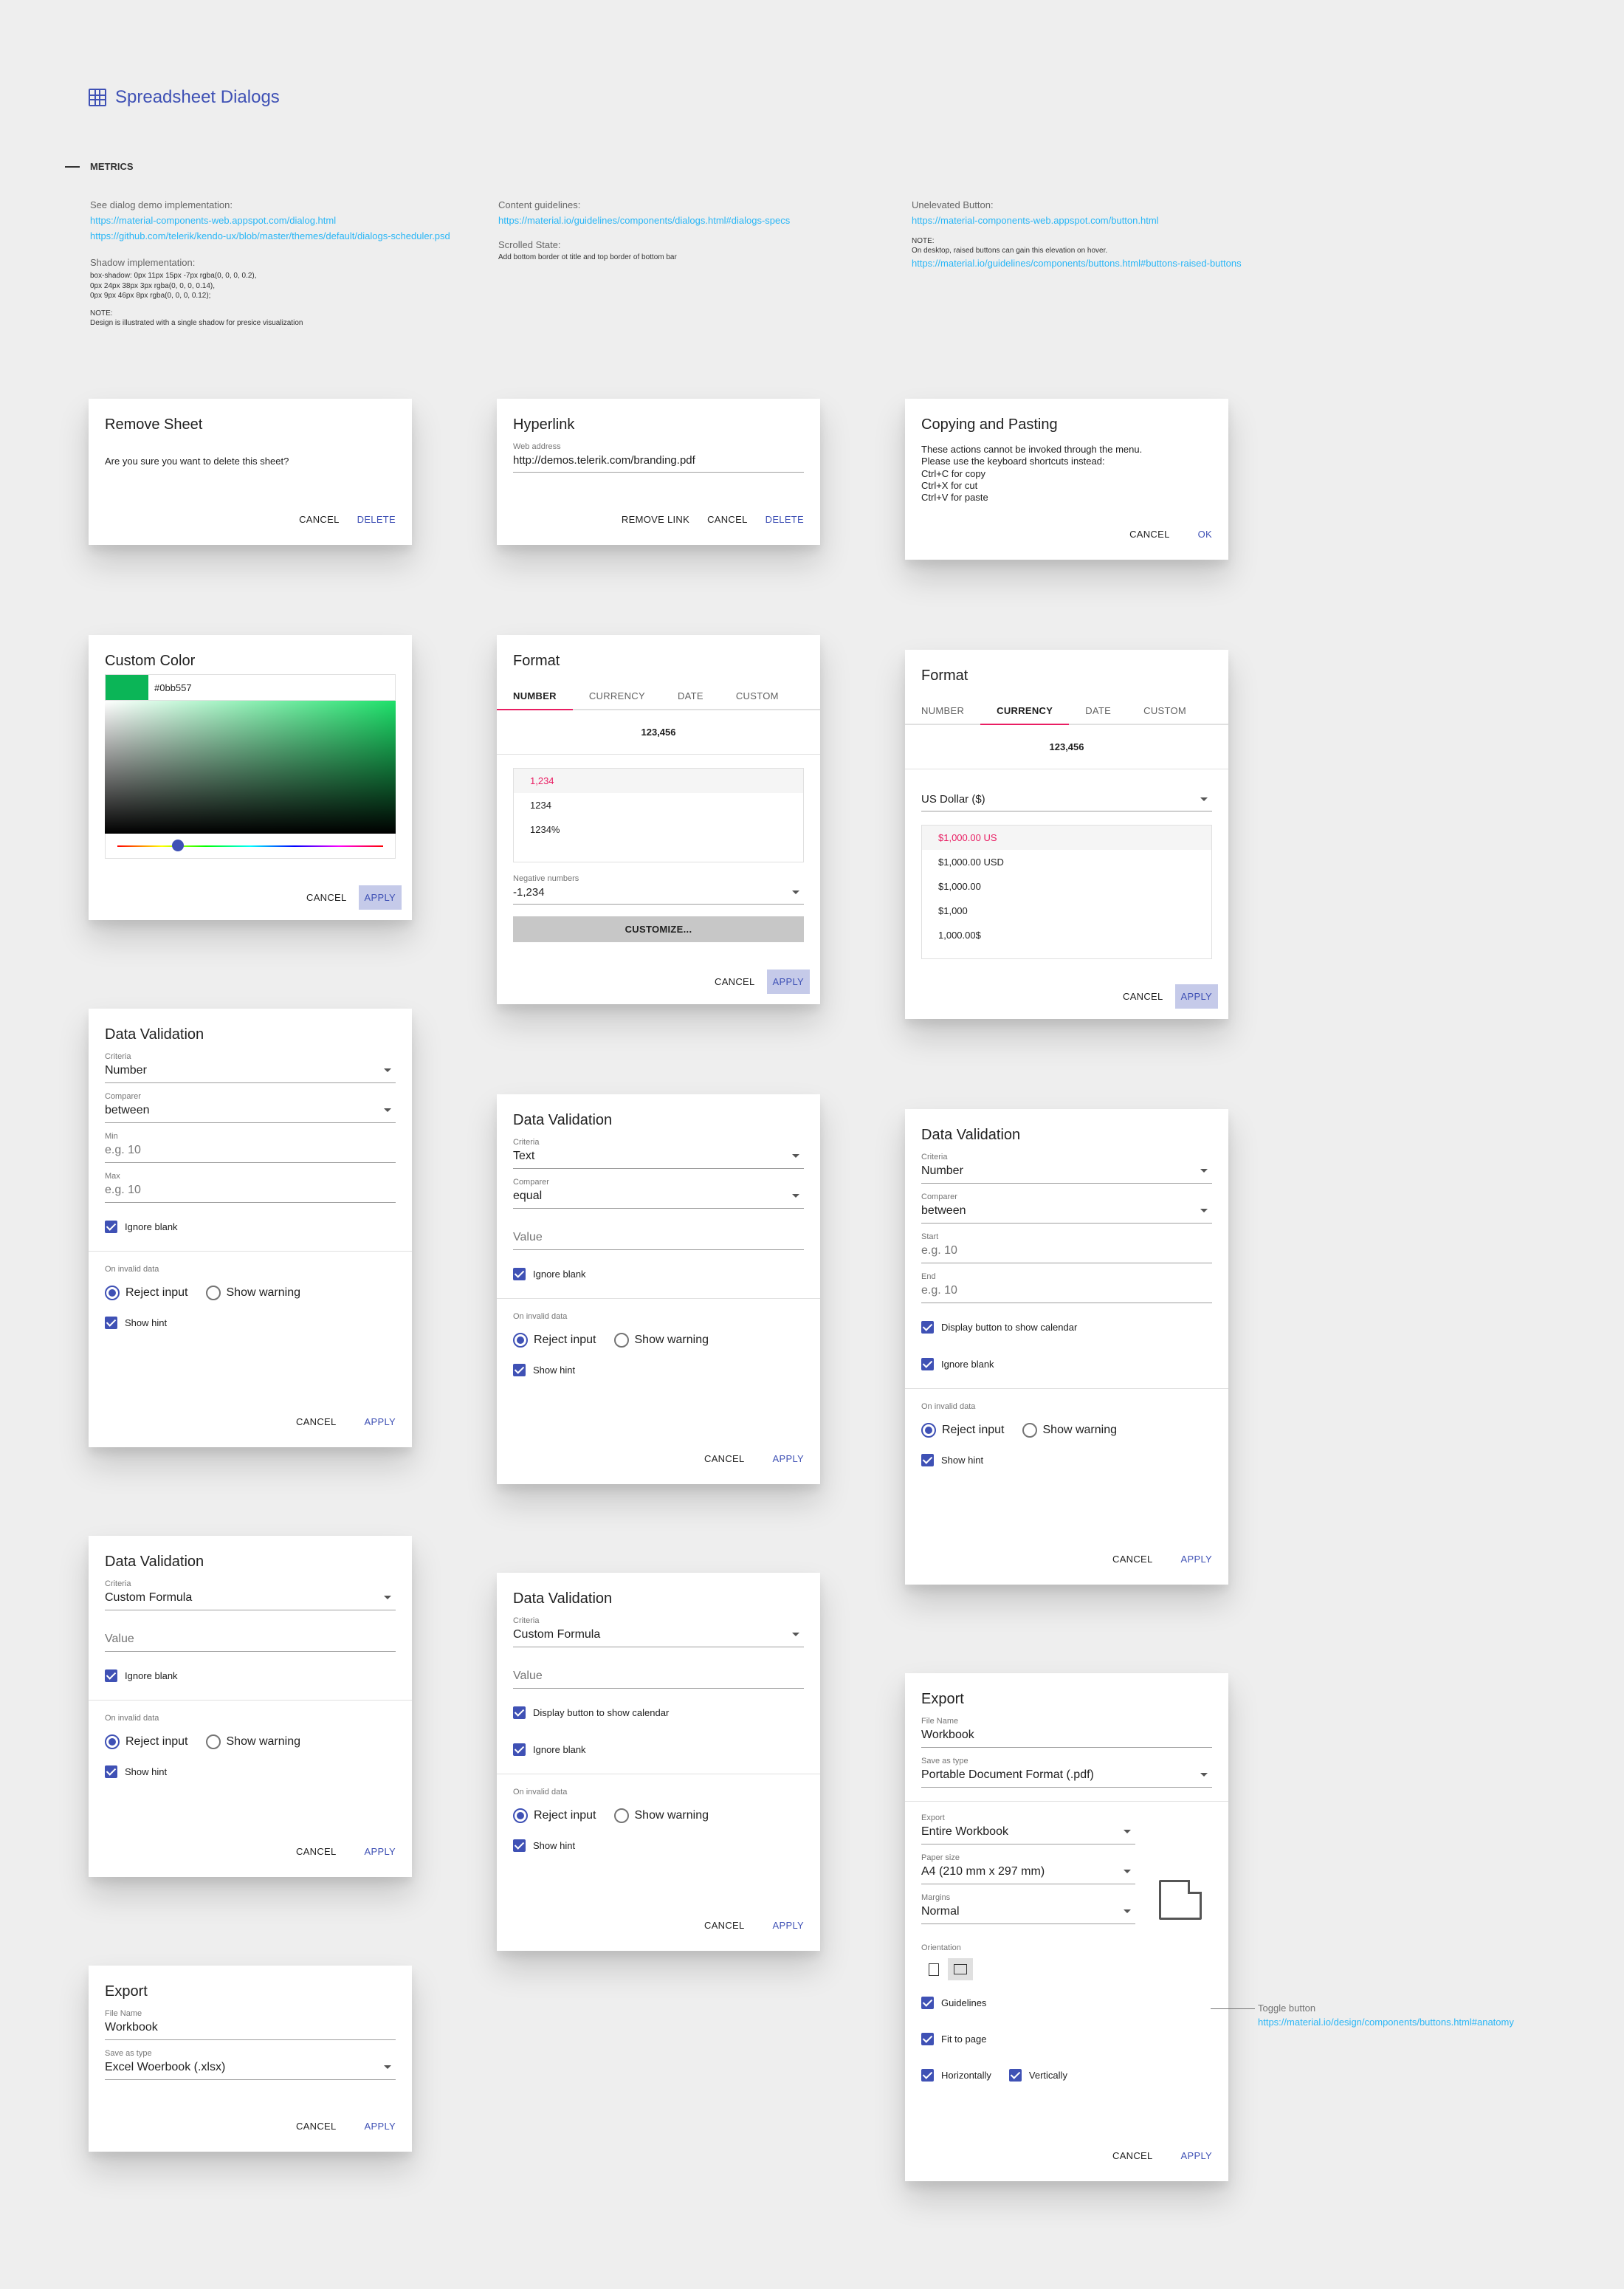 Image resolution: width=1624 pixels, height=2289 pixels. I want to click on list-item: $1,000, so click(1066, 911).